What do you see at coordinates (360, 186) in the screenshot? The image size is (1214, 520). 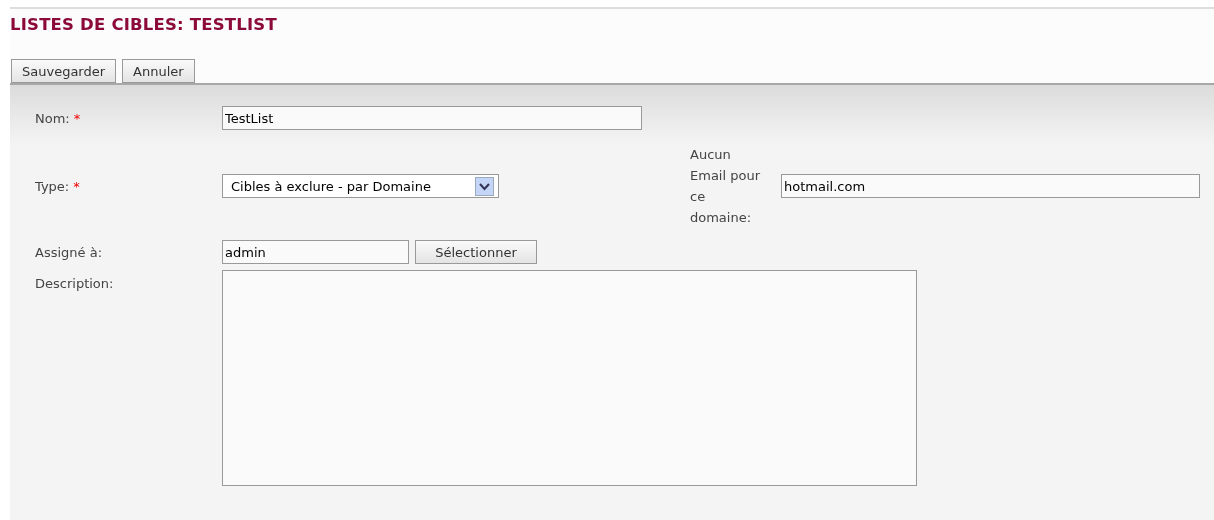 I see `type-select: Cibles à exclure - par Domaine` at bounding box center [360, 186].